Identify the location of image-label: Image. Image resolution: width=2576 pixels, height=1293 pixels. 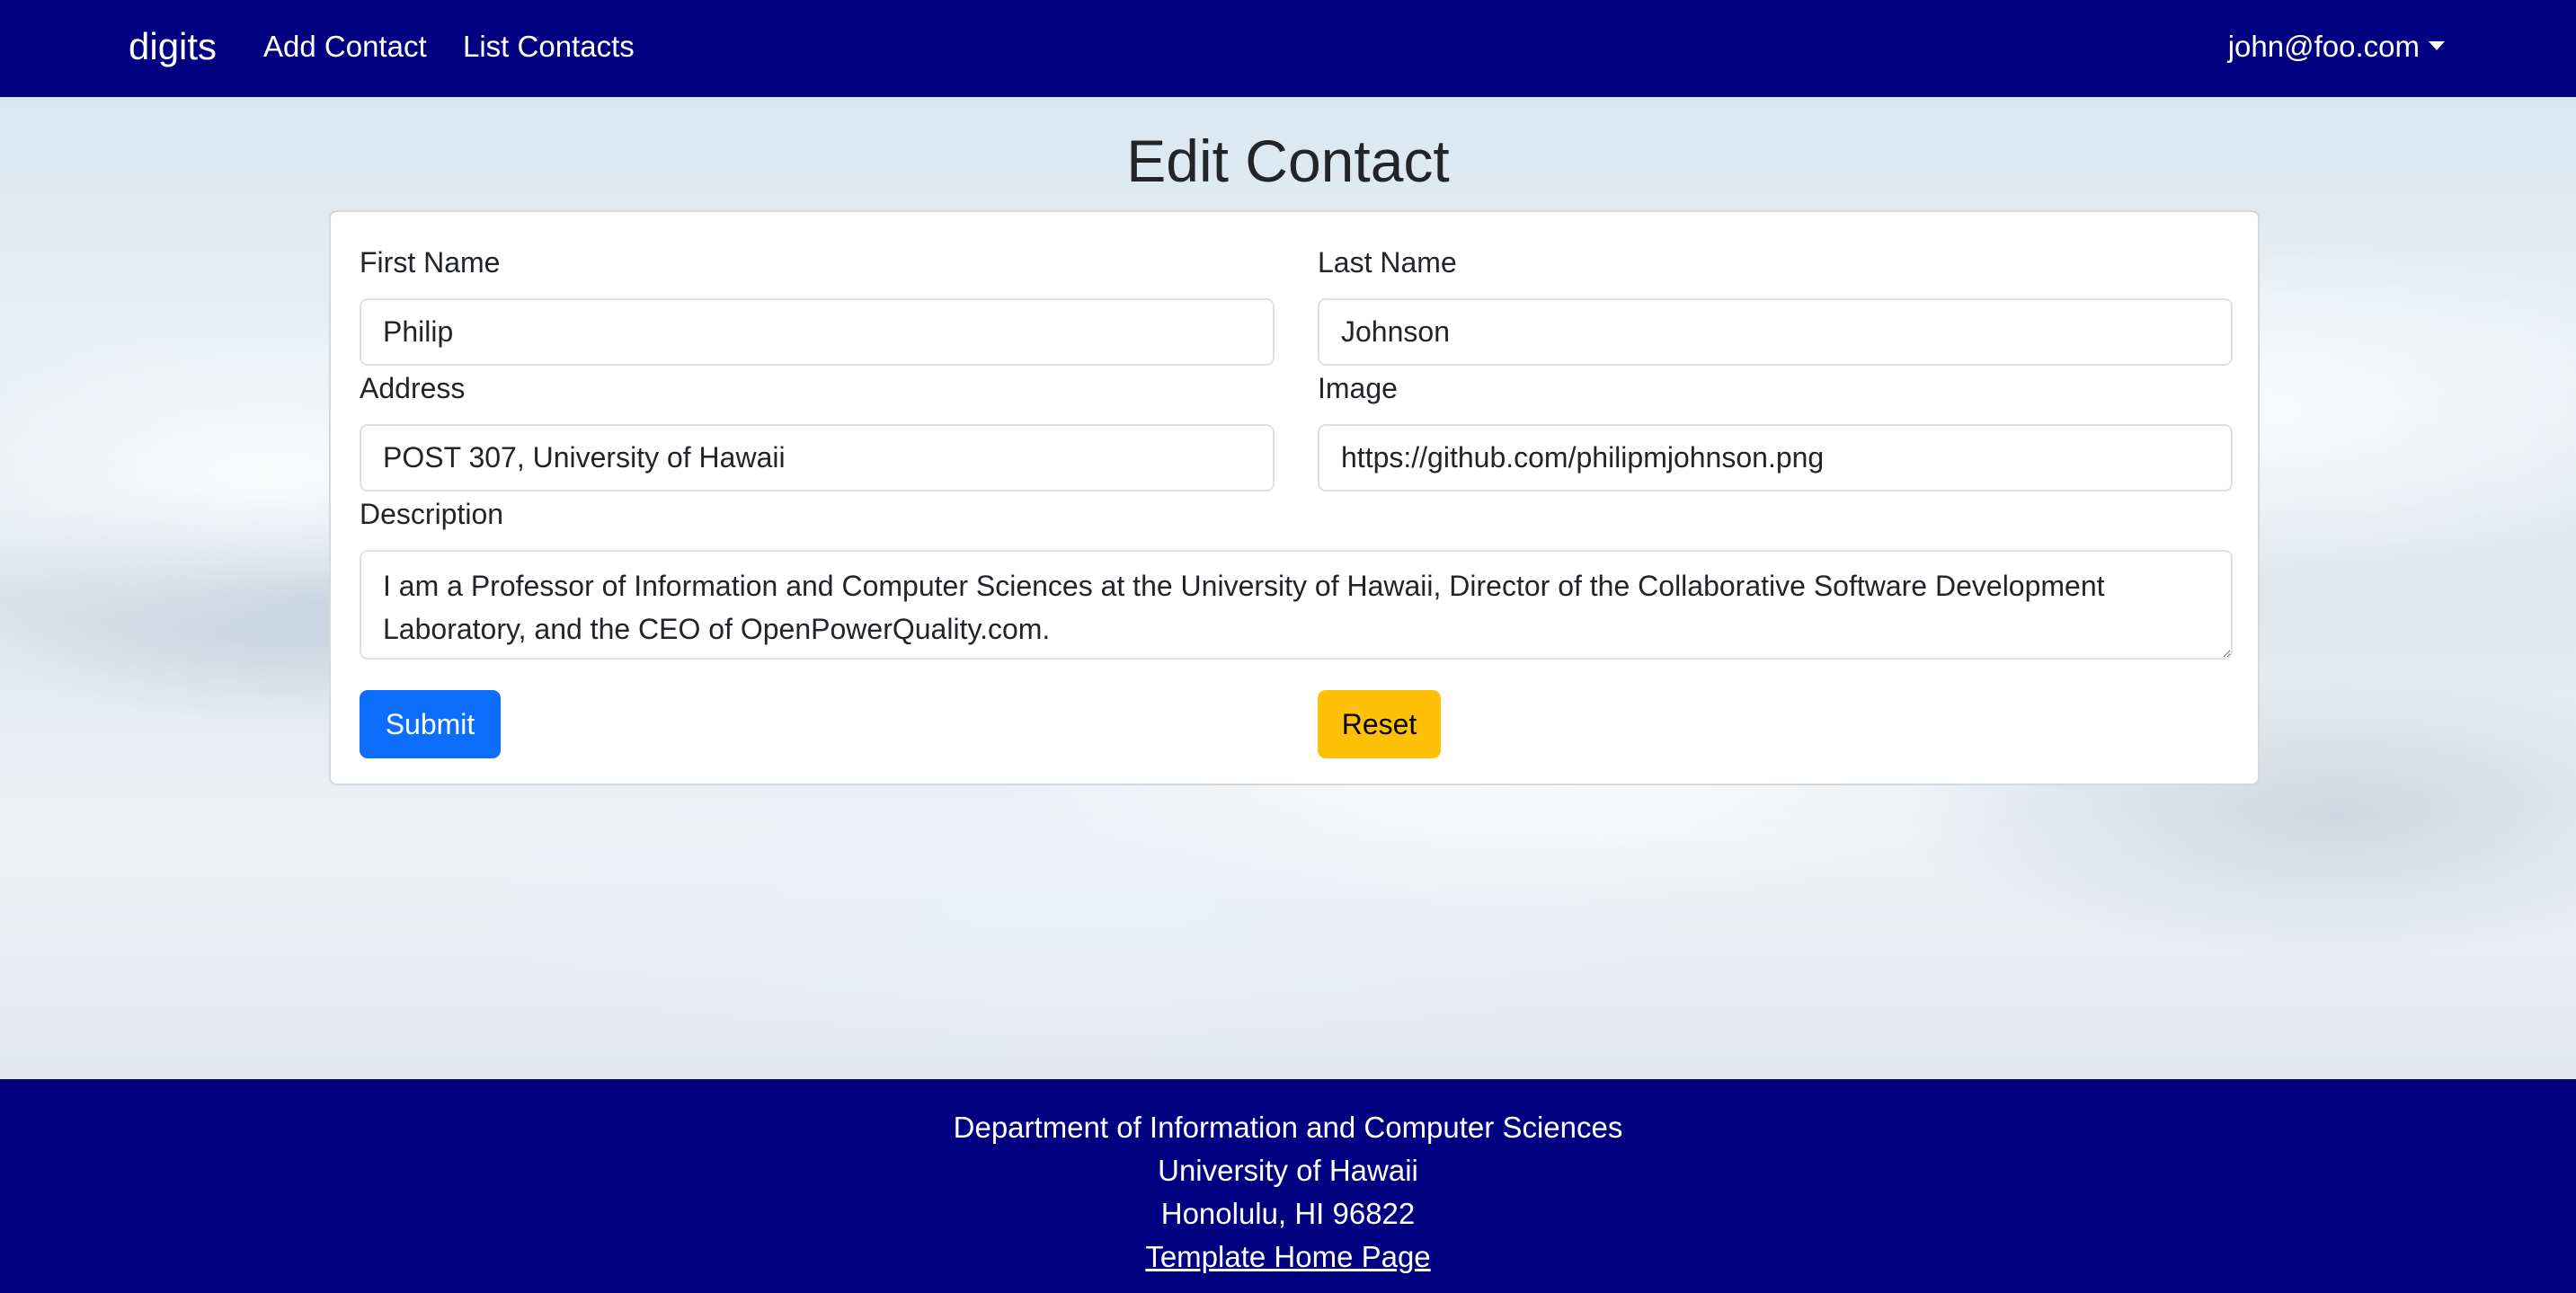
(1358, 388).